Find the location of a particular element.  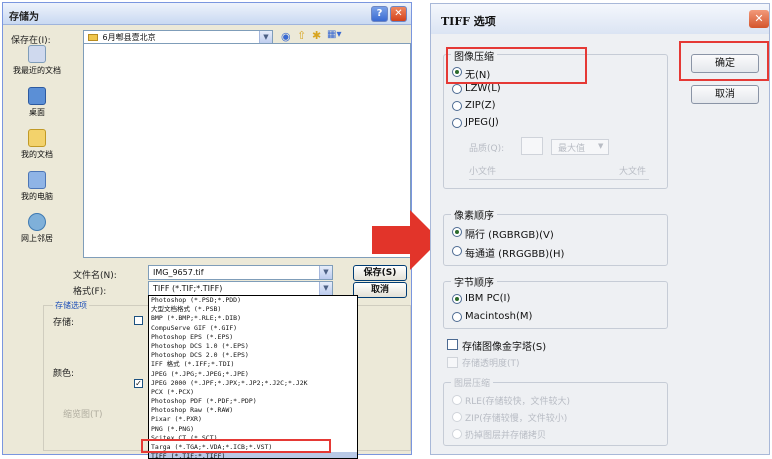

desktop-icon is located at coordinates (37, 96).